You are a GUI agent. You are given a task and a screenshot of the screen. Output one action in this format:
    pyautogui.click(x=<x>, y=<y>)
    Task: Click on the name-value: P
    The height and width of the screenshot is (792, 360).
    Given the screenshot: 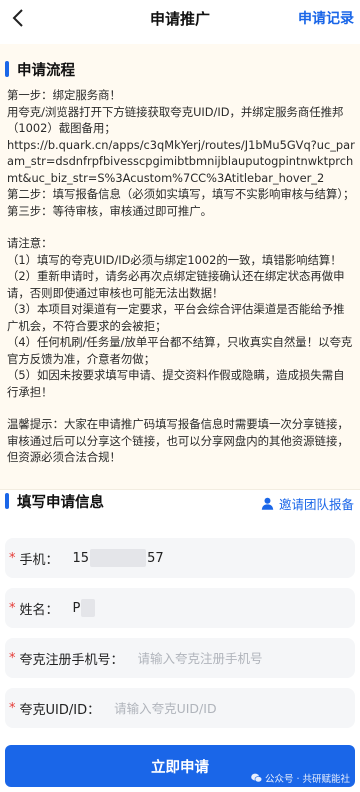 What is the action you would take?
    pyautogui.click(x=84, y=608)
    